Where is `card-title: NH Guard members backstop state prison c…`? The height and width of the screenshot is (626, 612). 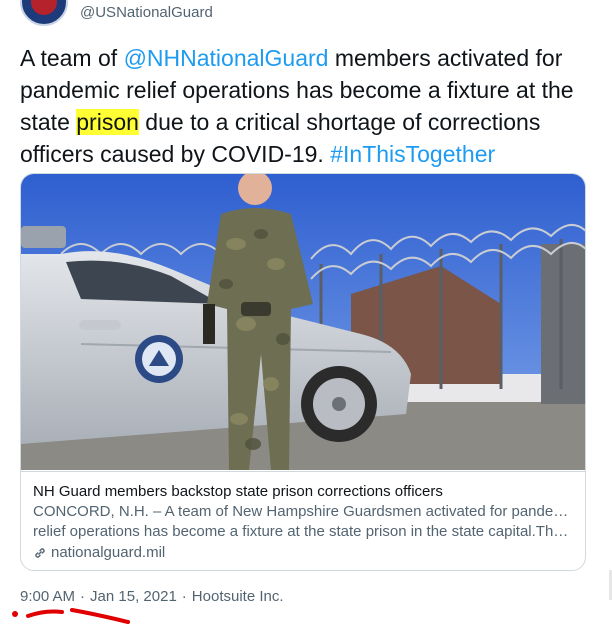
card-title: NH Guard members backstop state prison c… is located at coordinates (304, 492).